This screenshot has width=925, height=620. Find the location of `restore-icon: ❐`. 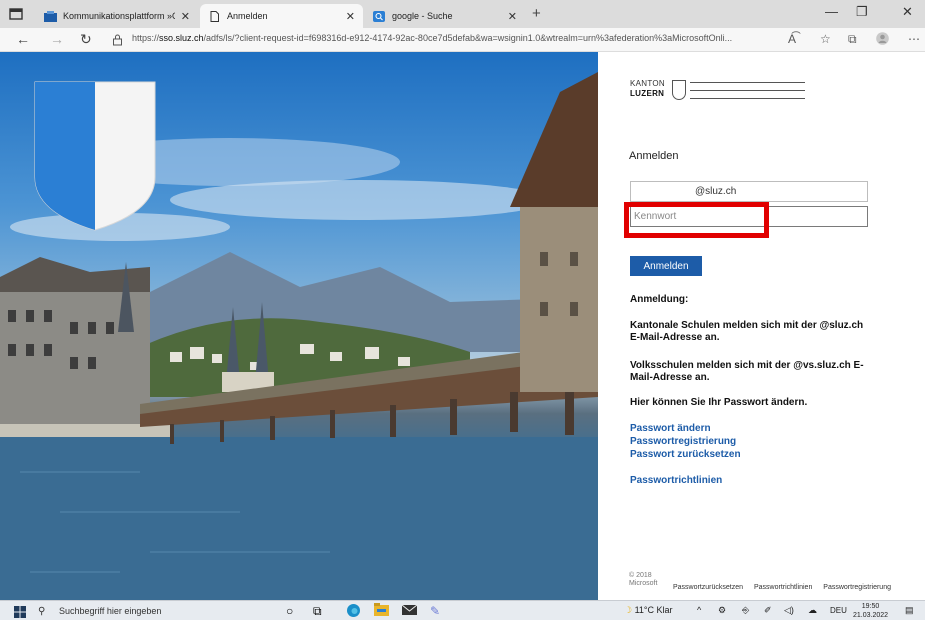

restore-icon: ❐ is located at coordinates (862, 12).